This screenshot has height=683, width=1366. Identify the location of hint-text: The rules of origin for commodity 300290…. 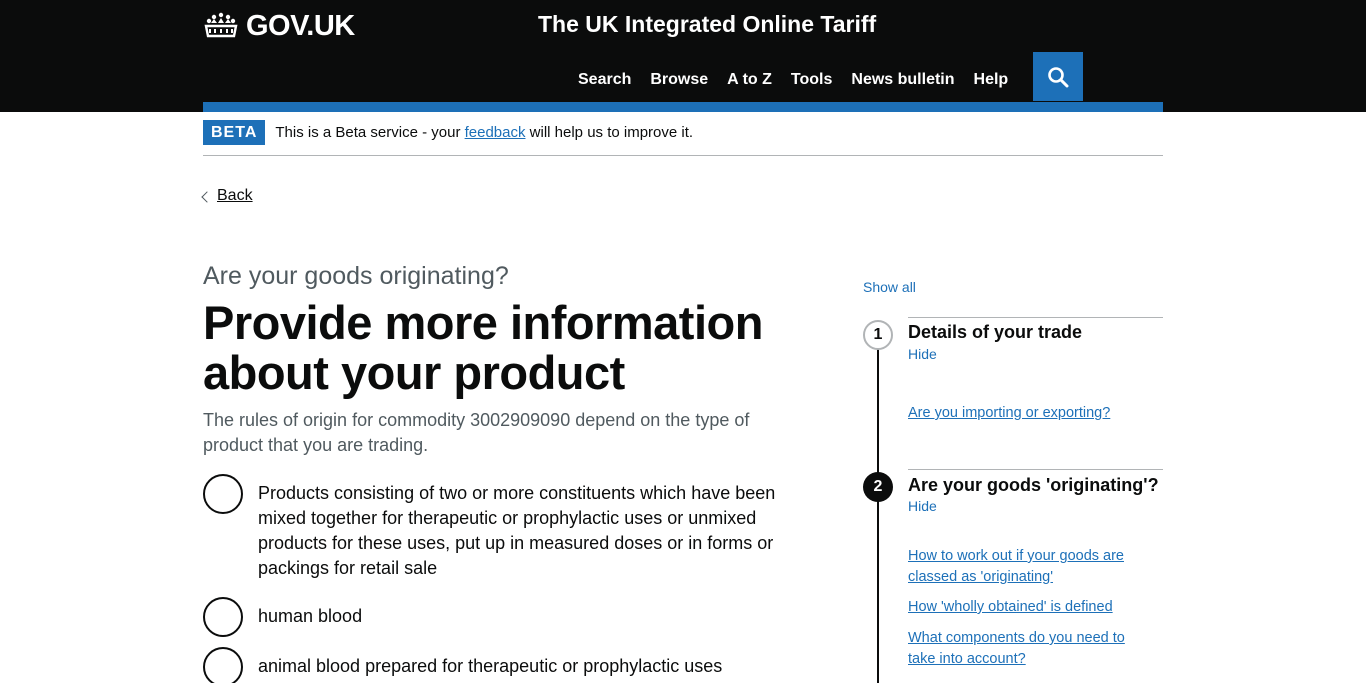
(476, 432).